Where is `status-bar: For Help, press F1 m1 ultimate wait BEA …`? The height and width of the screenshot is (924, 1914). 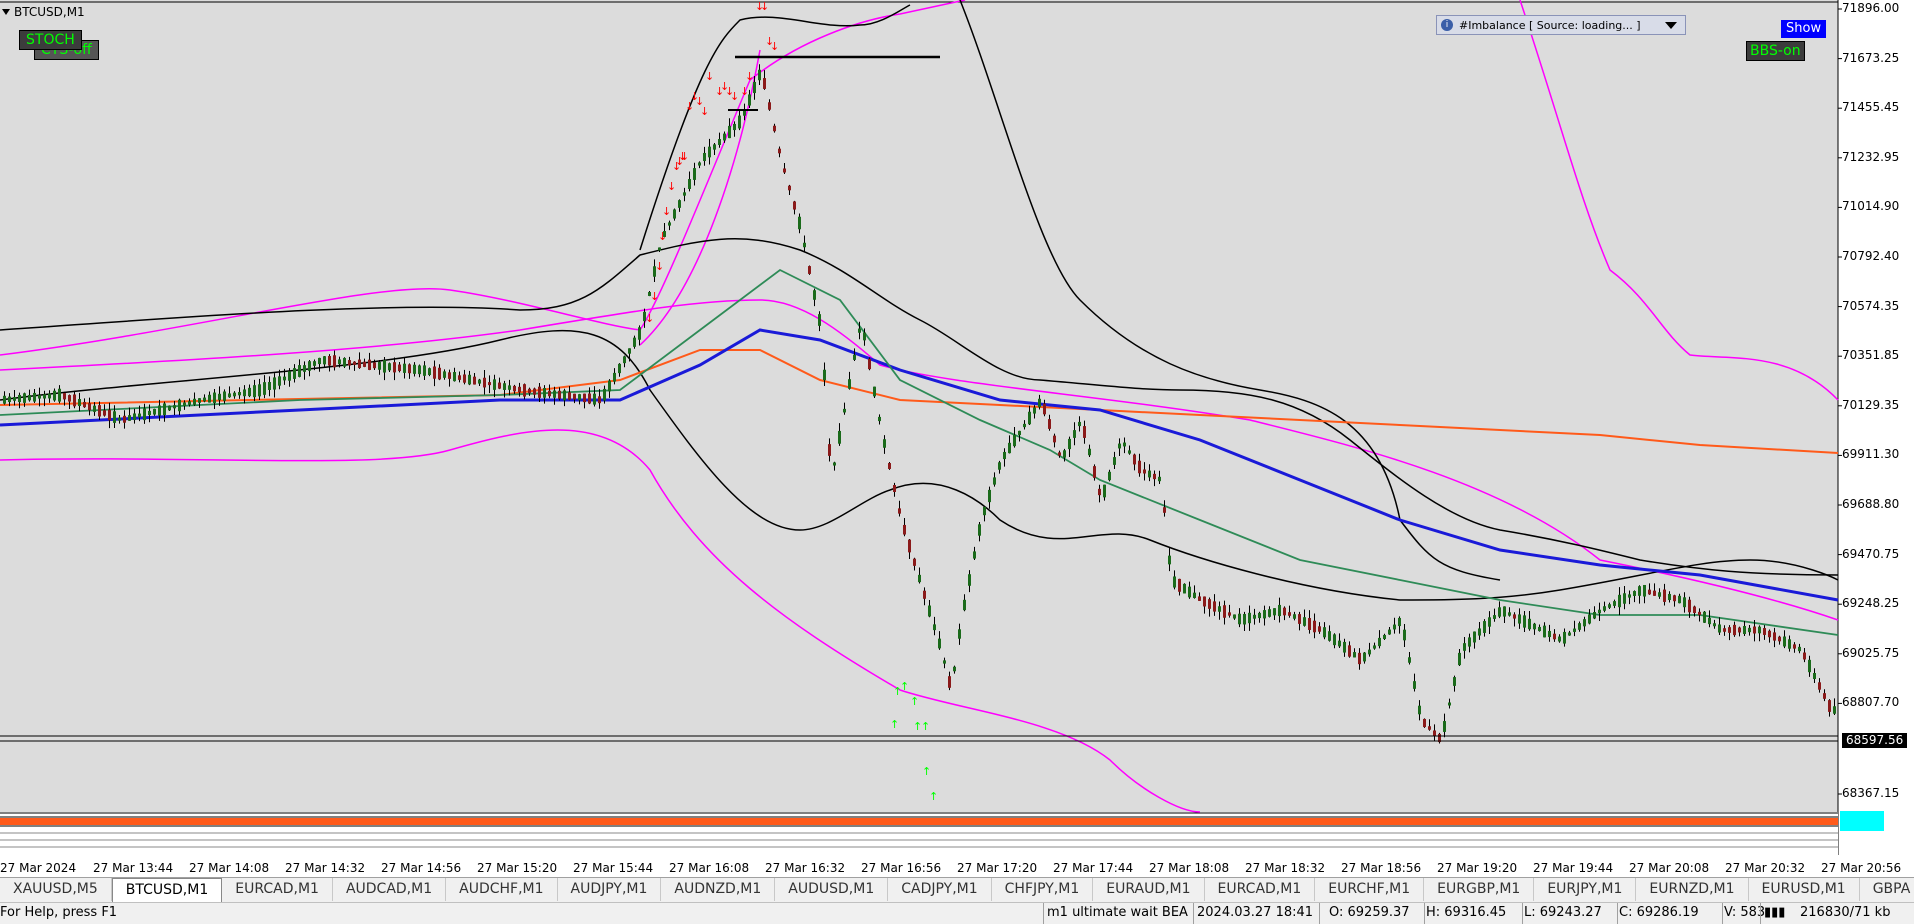
status-bar: For Help, press F1 m1 ultimate wait BEA … is located at coordinates (957, 913).